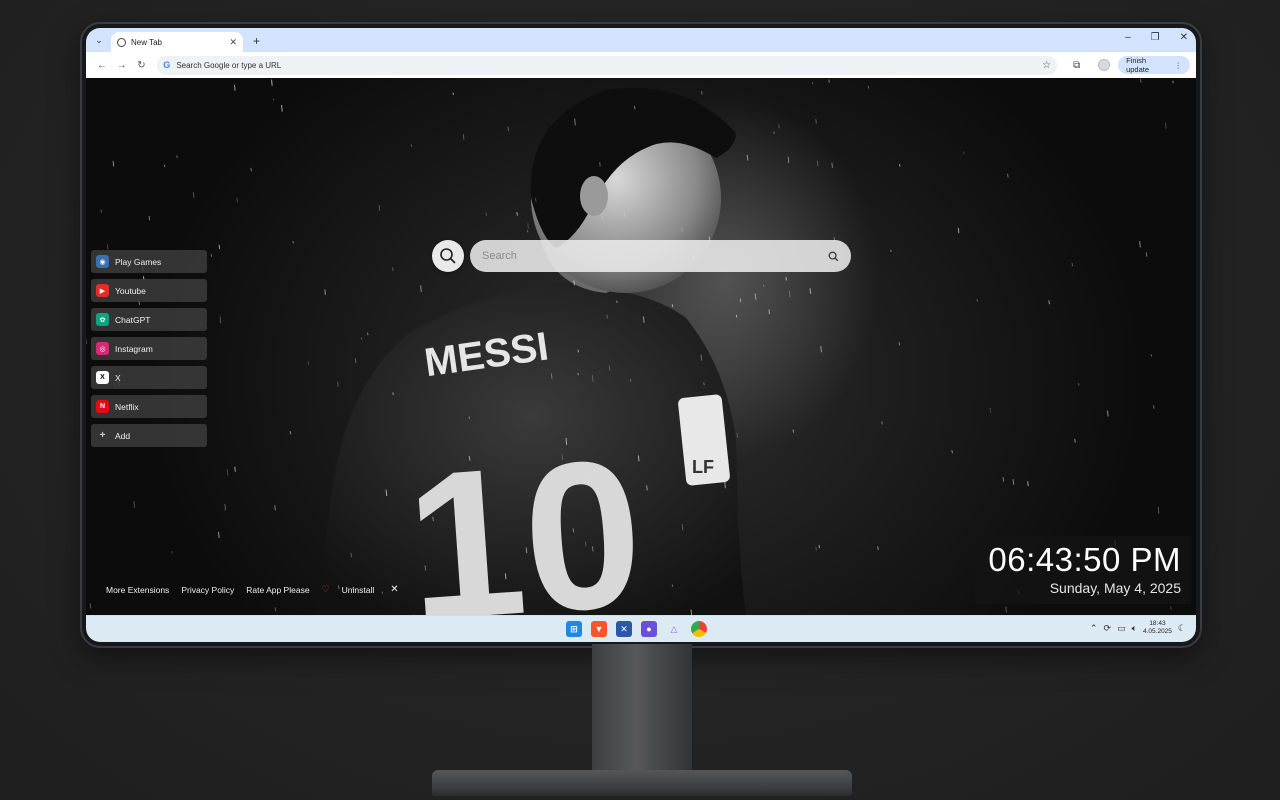  What do you see at coordinates (1108, 628) in the screenshot?
I see `sync-icon: ⟳` at bounding box center [1108, 628].